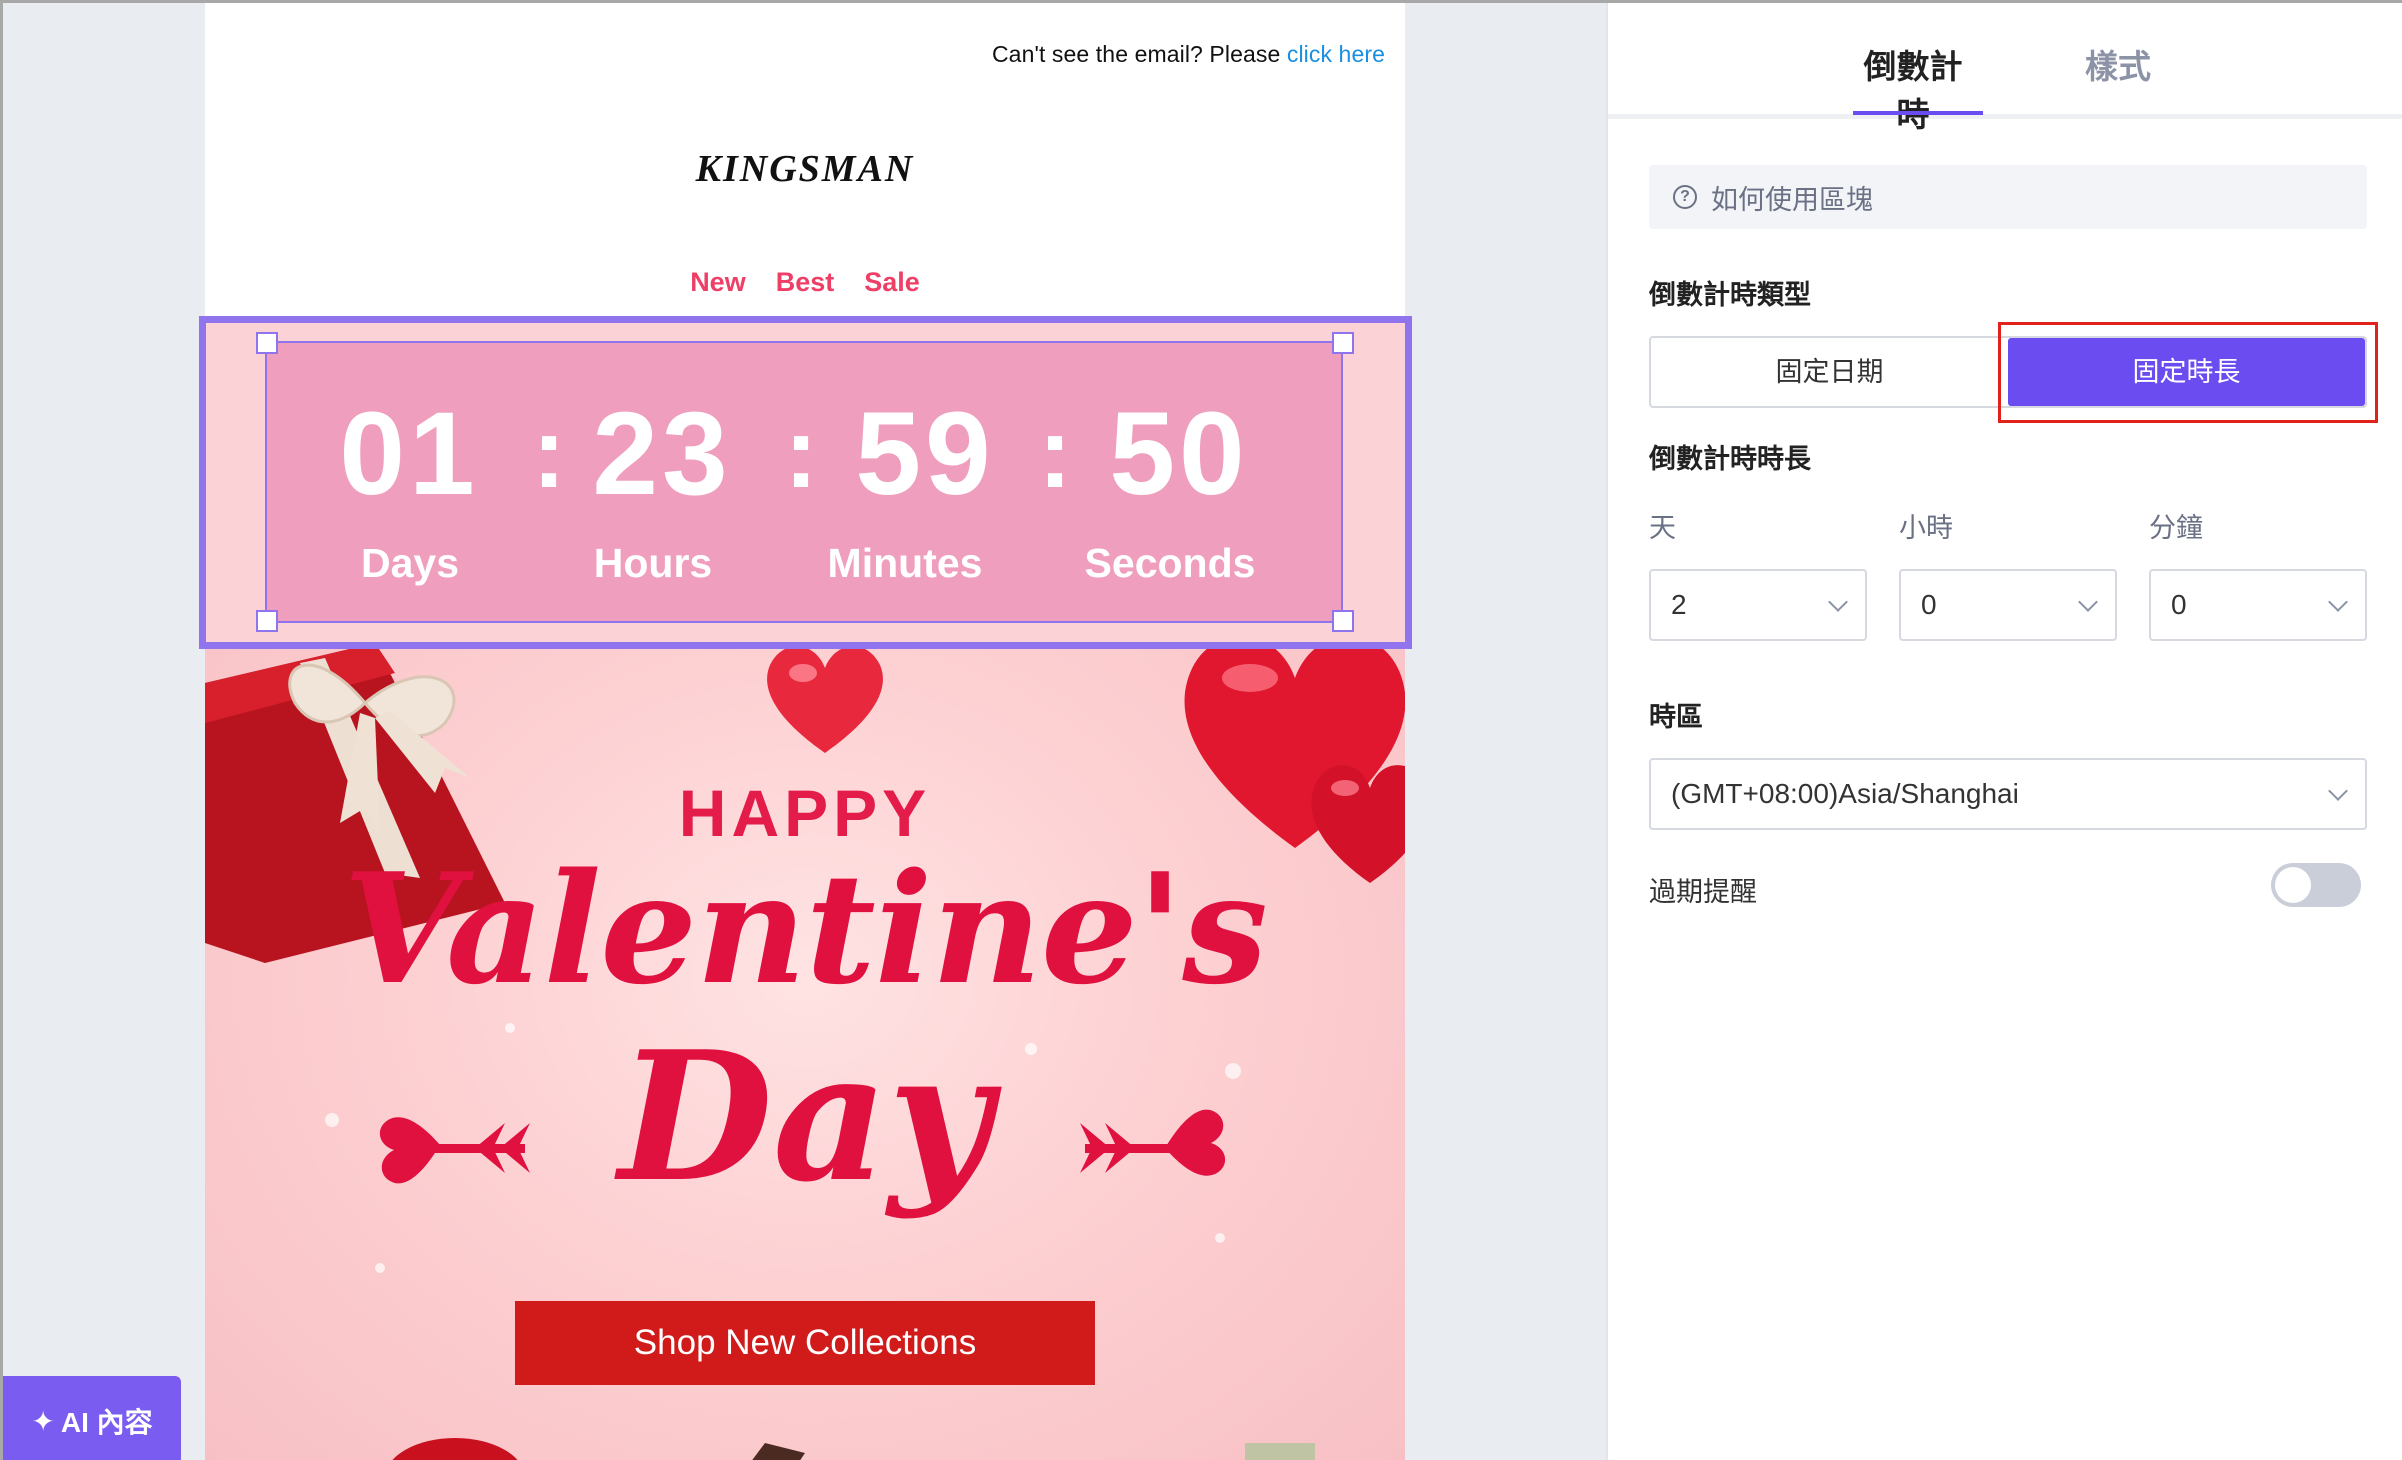 Image resolution: width=2402 pixels, height=1460 pixels. Describe the element at coordinates (805, 1343) in the screenshot. I see `shop-new-collections-button: Shop New Collections` at that location.